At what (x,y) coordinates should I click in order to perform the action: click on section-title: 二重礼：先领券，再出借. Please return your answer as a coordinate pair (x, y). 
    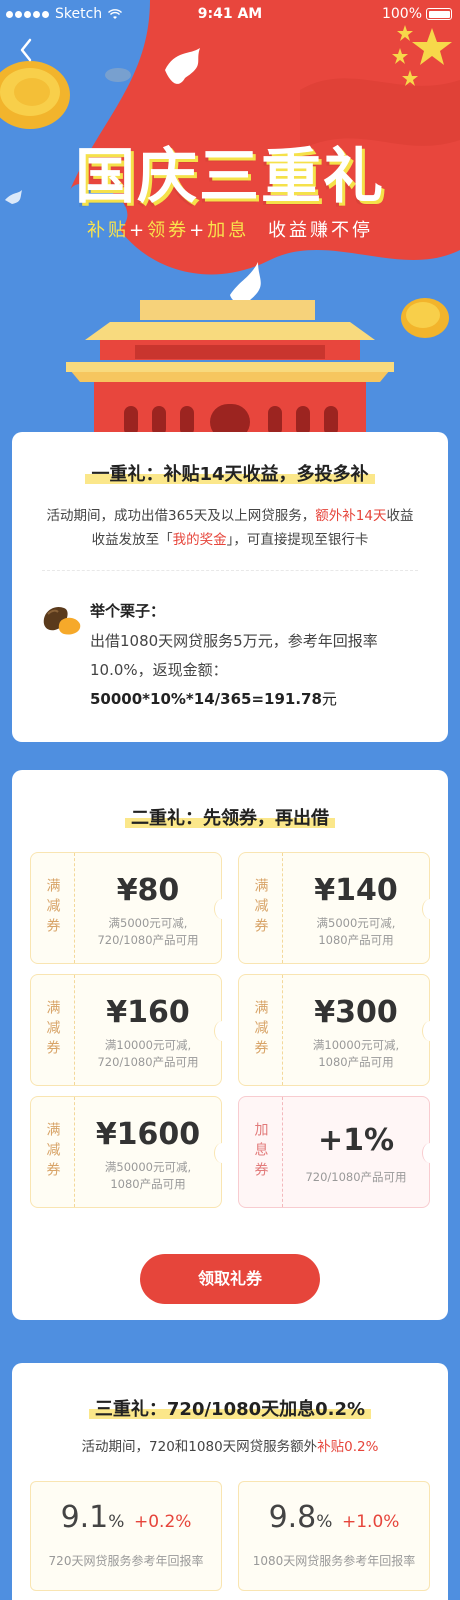
    Looking at the image, I should click on (230, 817).